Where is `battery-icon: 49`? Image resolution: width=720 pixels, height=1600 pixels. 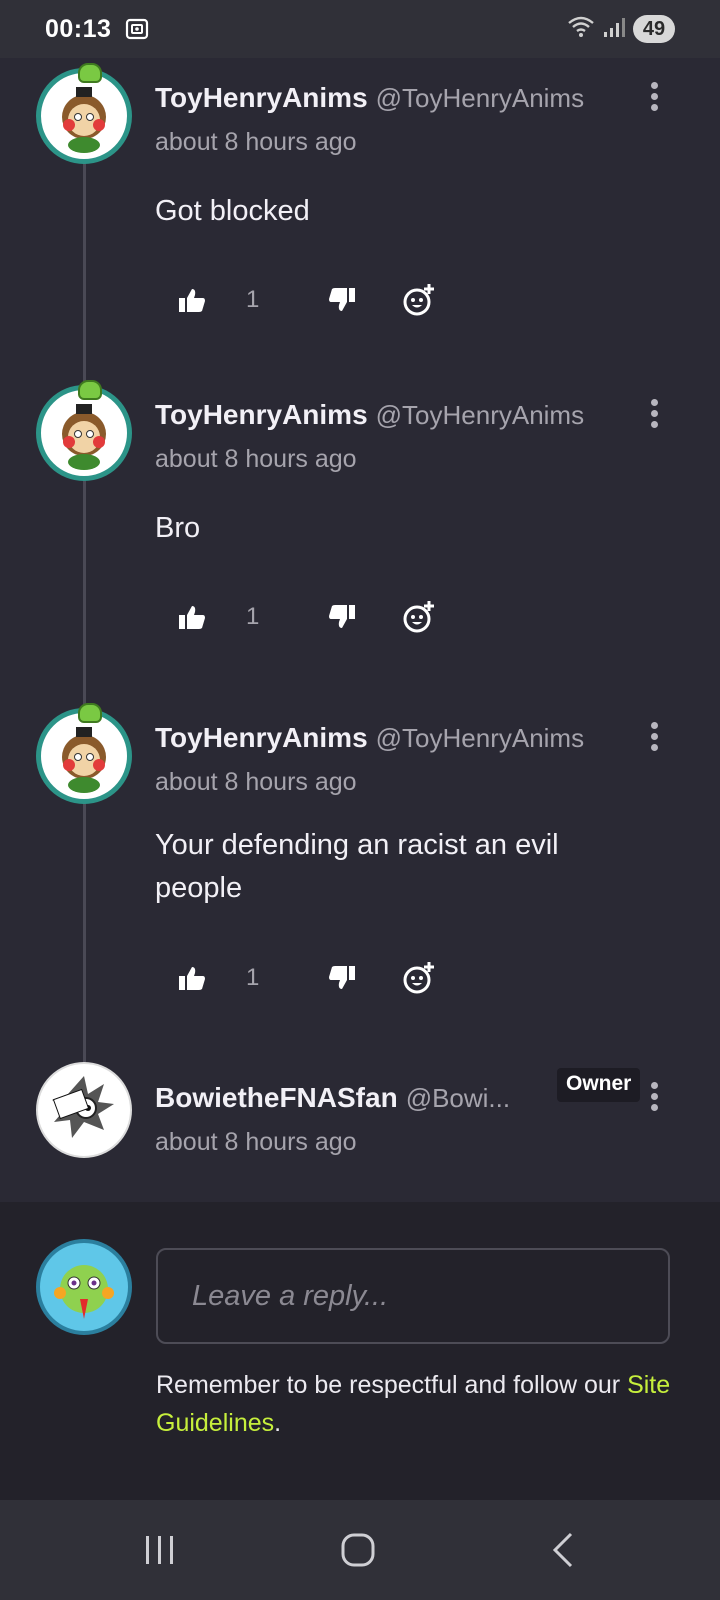
battery-icon: 49 is located at coordinates (654, 29).